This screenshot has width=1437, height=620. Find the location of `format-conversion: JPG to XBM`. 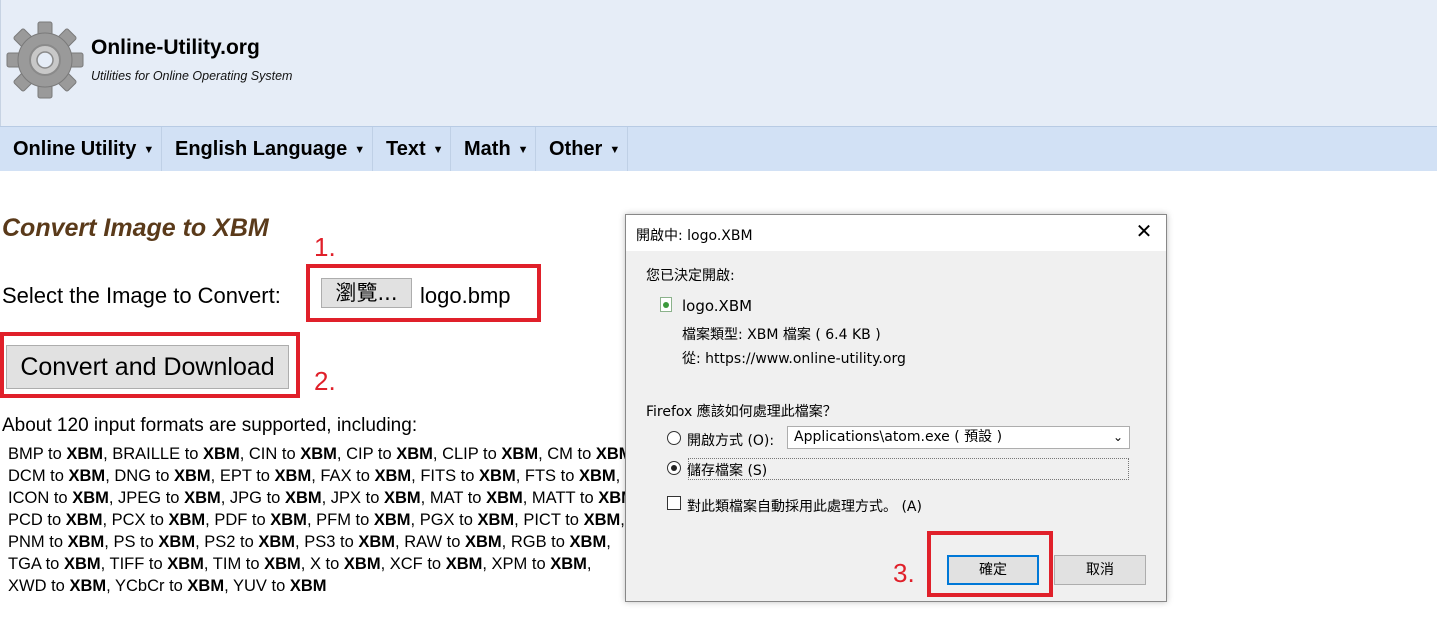

format-conversion: JPG to XBM is located at coordinates (275, 498).